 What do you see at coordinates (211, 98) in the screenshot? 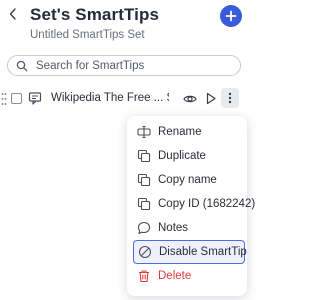
I see `play-icon` at bounding box center [211, 98].